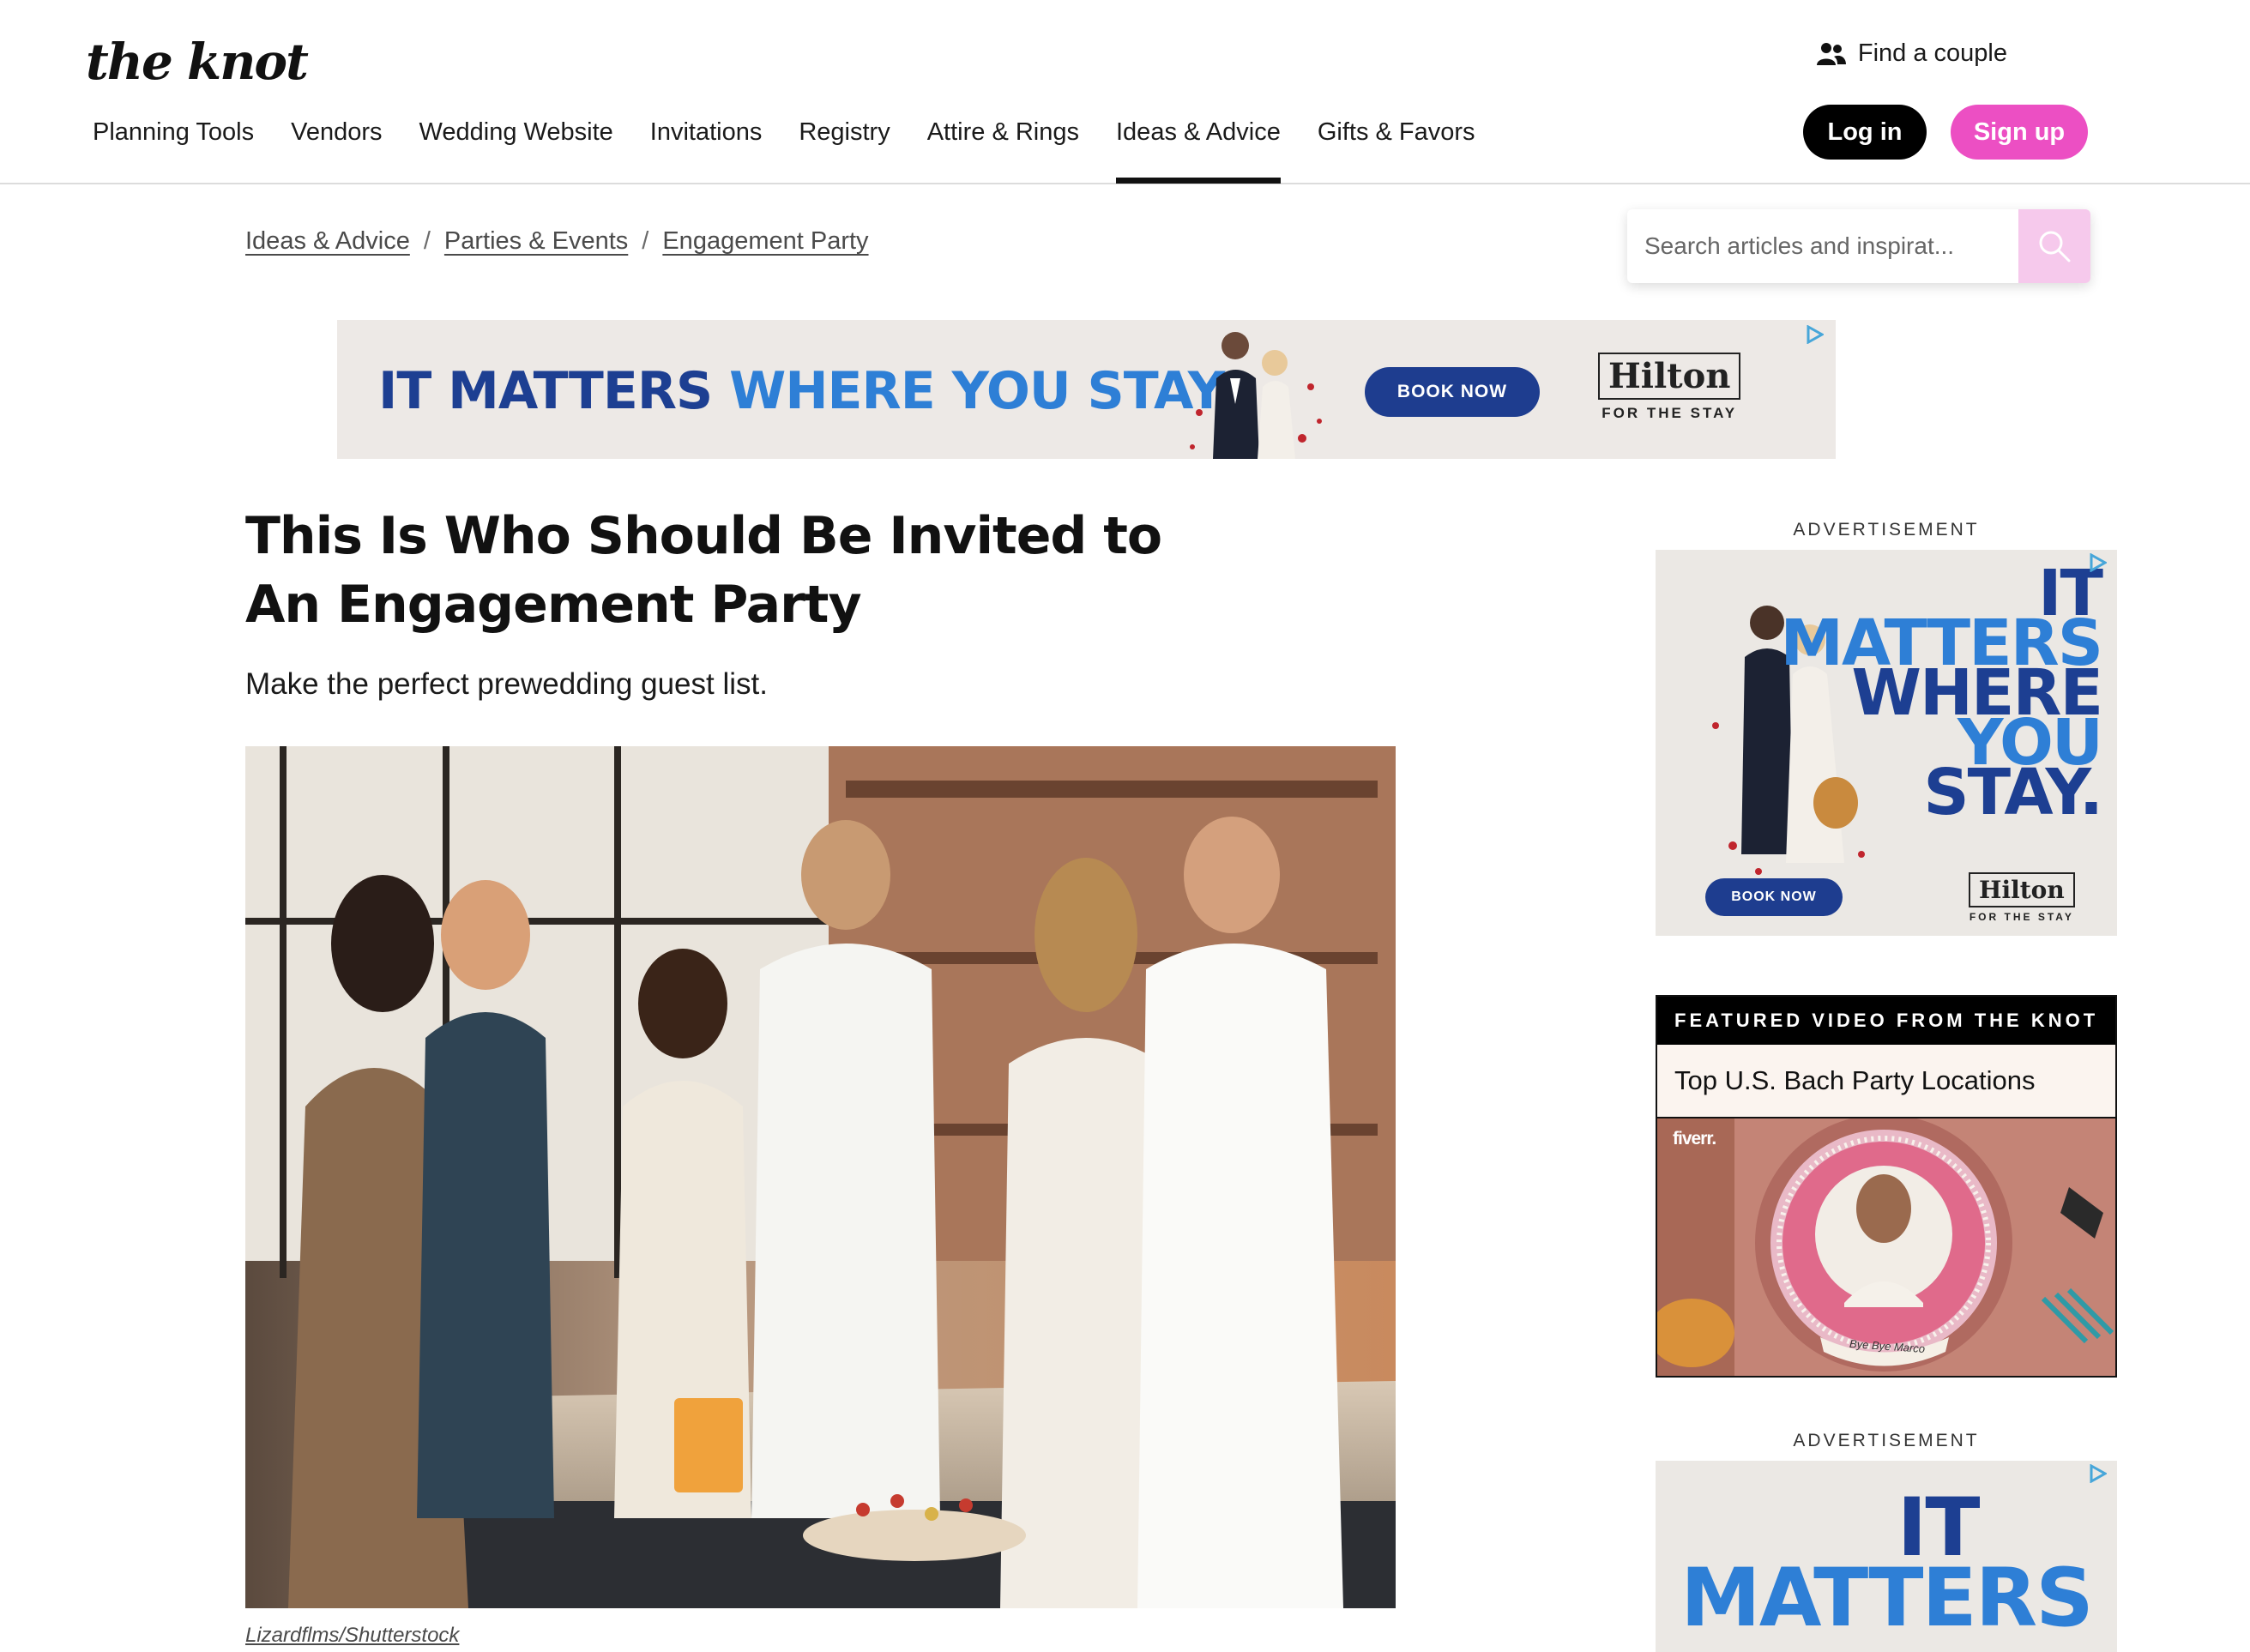 This screenshot has width=2250, height=1652. I want to click on featured-video-header: FEATURED VIDEO FROM THE KNOT, so click(1886, 1021).